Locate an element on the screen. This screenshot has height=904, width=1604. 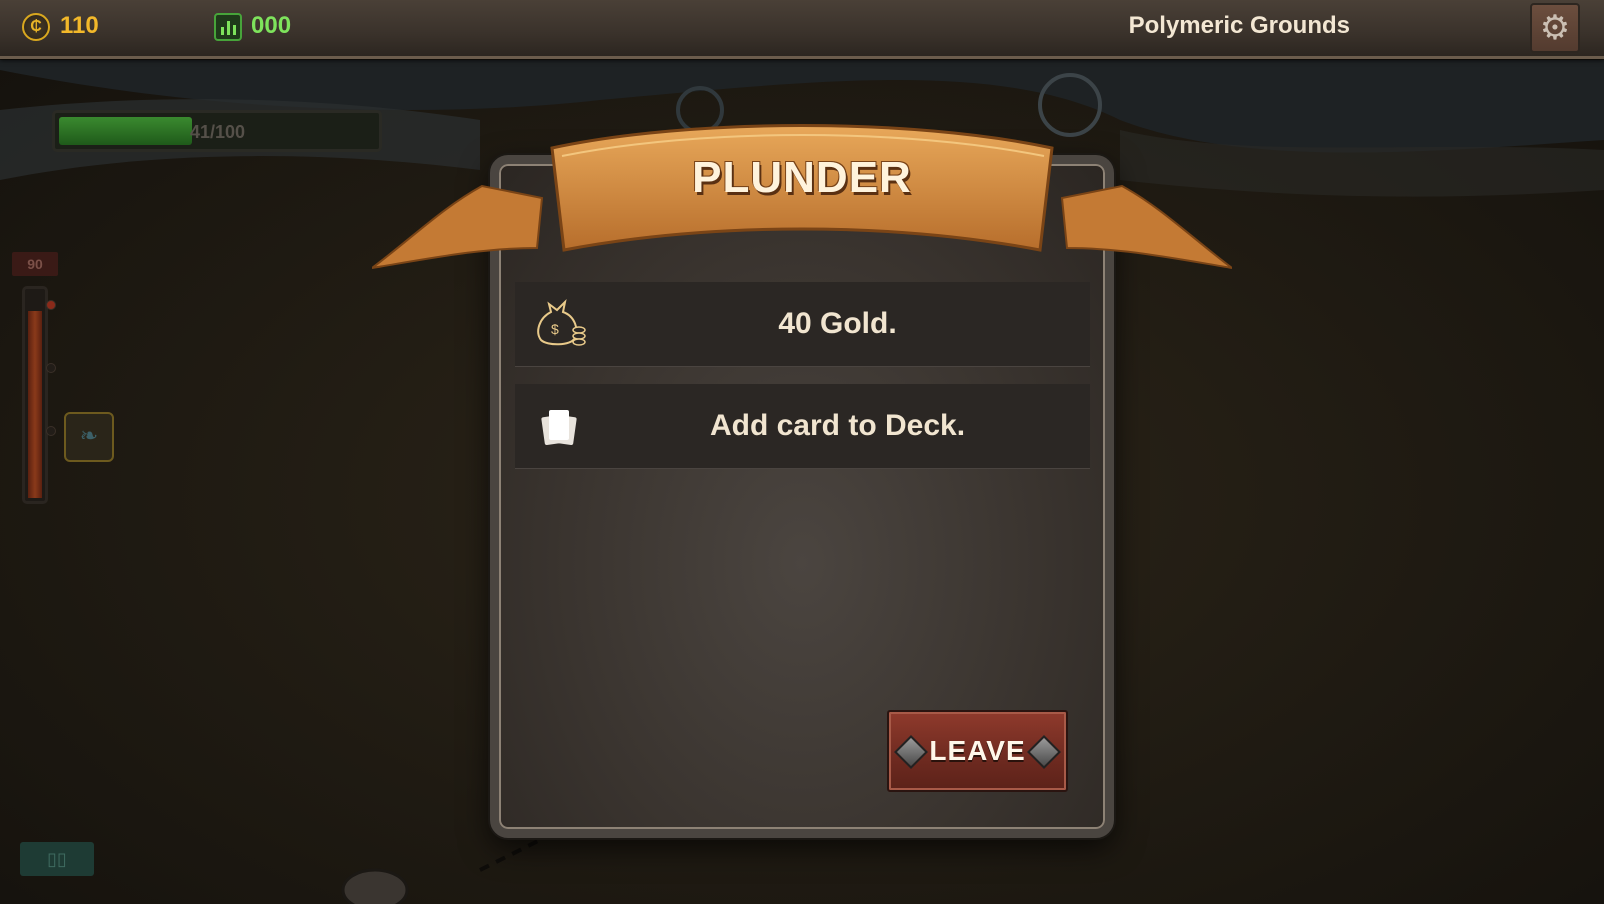
meter-value-tag: 90 is located at coordinates (35, 264).